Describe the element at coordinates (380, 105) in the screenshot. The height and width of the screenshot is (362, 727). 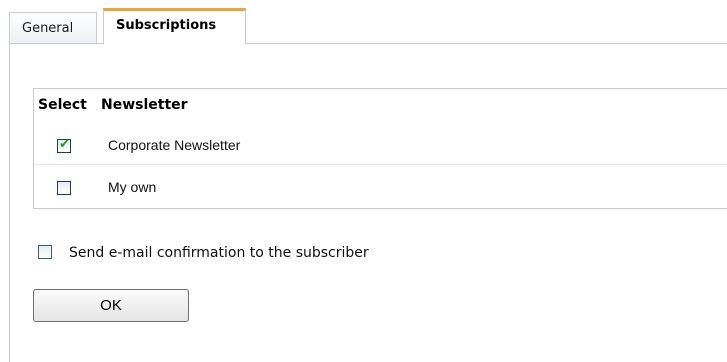
I see `table-header: Select Newsletter` at that location.